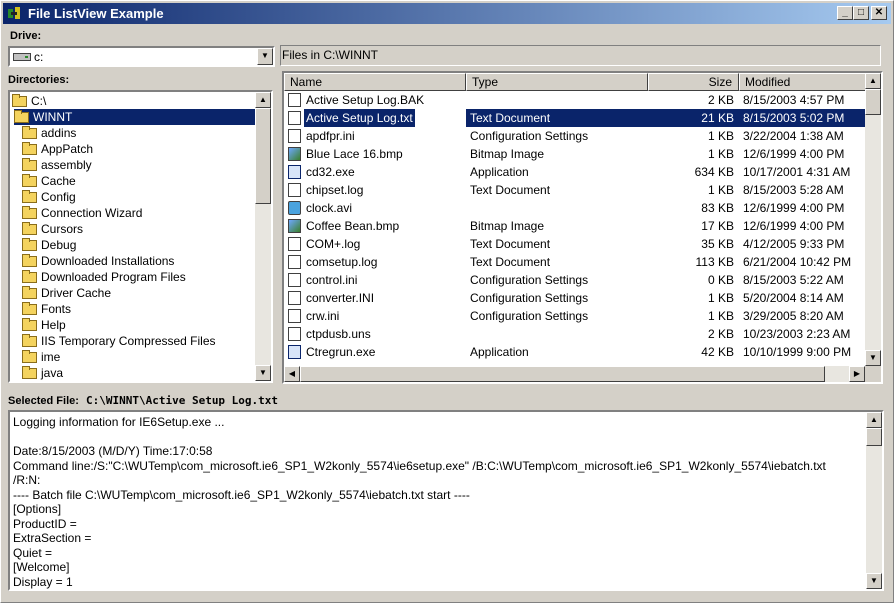 This screenshot has width=894, height=603. Describe the element at coordinates (141, 56) in the screenshot. I see `drive-select: c: ▼` at that location.